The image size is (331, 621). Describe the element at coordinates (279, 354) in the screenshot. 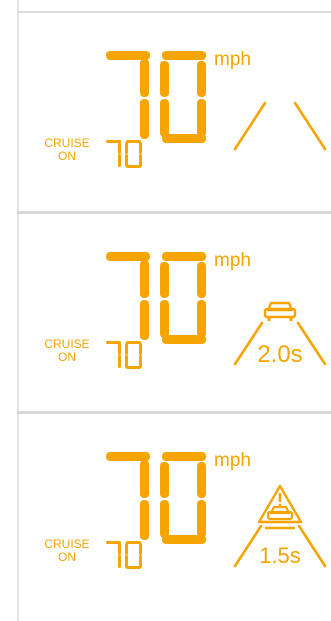

I see `following-gap-label: 2.0s` at that location.